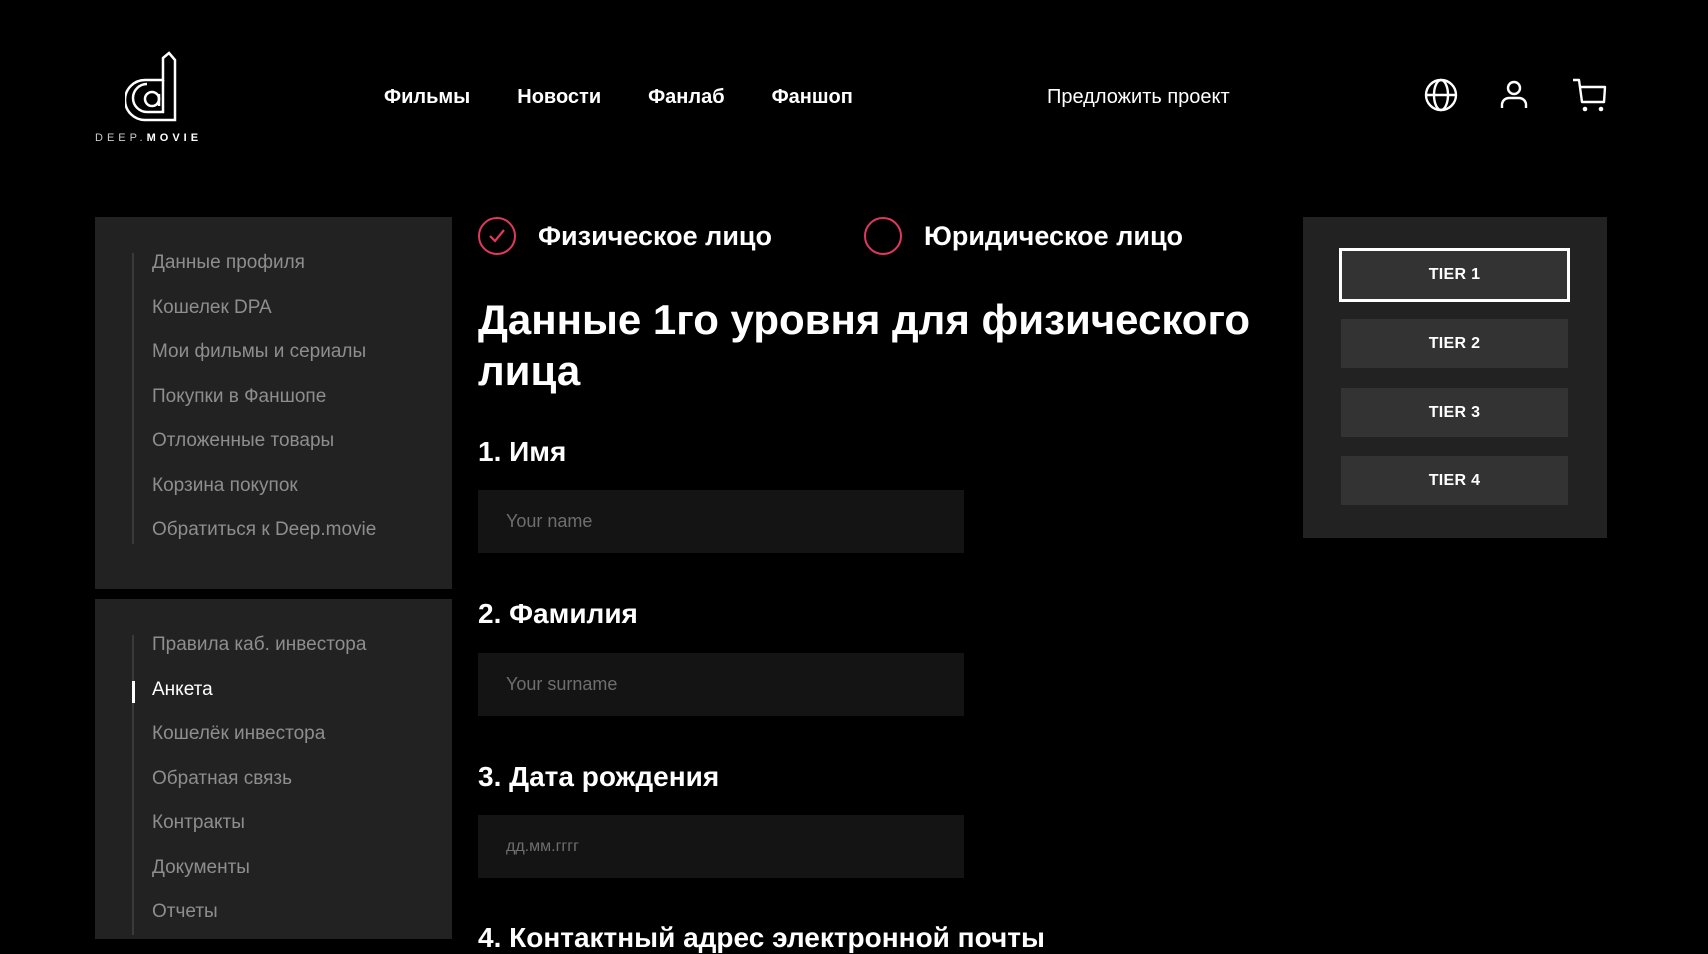 The image size is (1708, 954). I want to click on menu-documents: Документы, so click(250, 880).